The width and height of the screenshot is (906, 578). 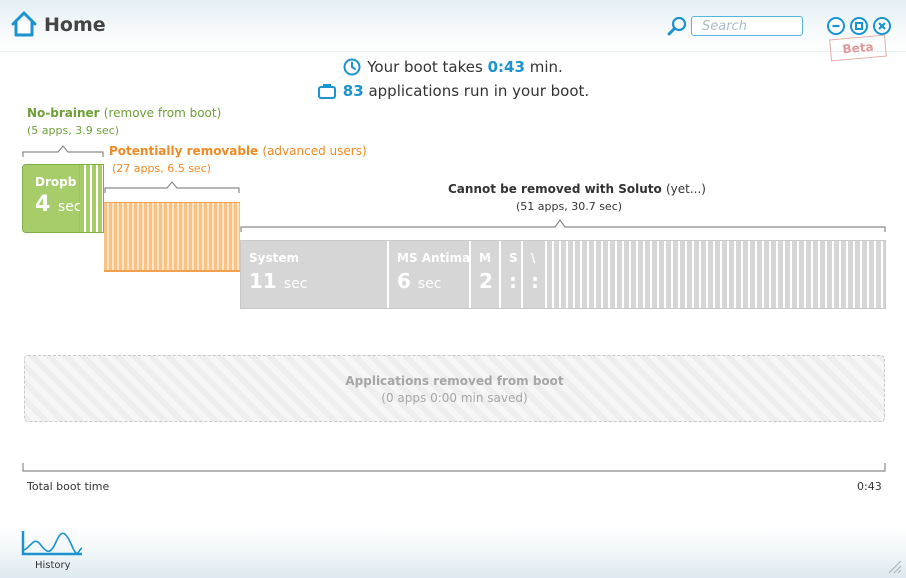 I want to click on cannot-remove-title: Cannot be removed with Soluto, so click(x=555, y=189).